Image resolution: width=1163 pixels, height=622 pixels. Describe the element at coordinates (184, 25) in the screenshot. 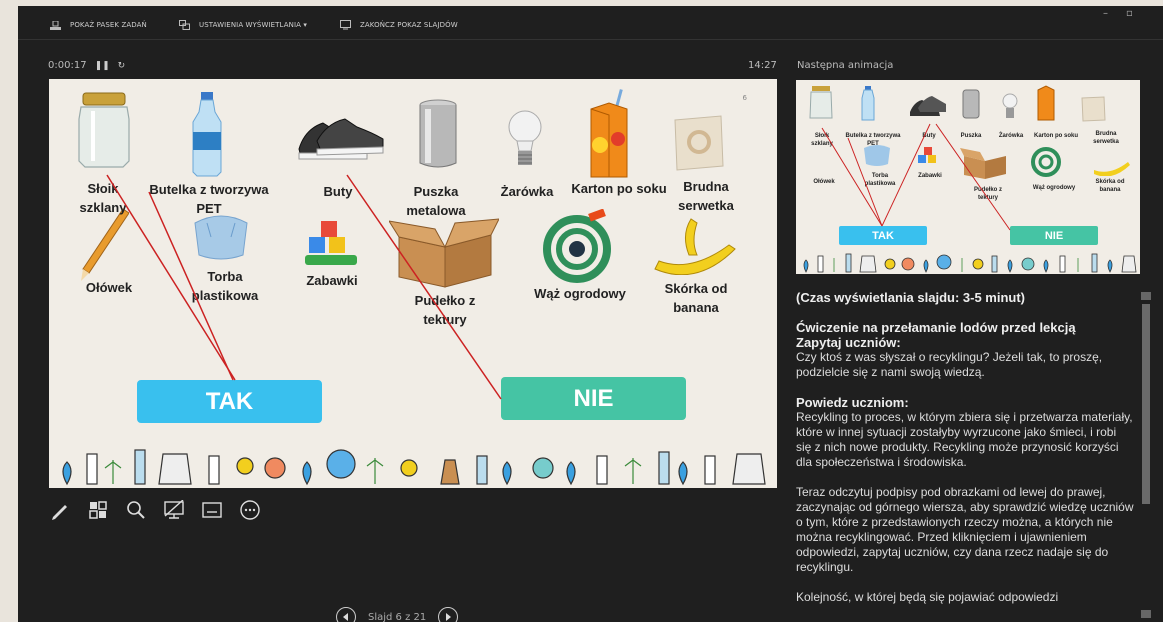

I see `display-settings-icon` at that location.